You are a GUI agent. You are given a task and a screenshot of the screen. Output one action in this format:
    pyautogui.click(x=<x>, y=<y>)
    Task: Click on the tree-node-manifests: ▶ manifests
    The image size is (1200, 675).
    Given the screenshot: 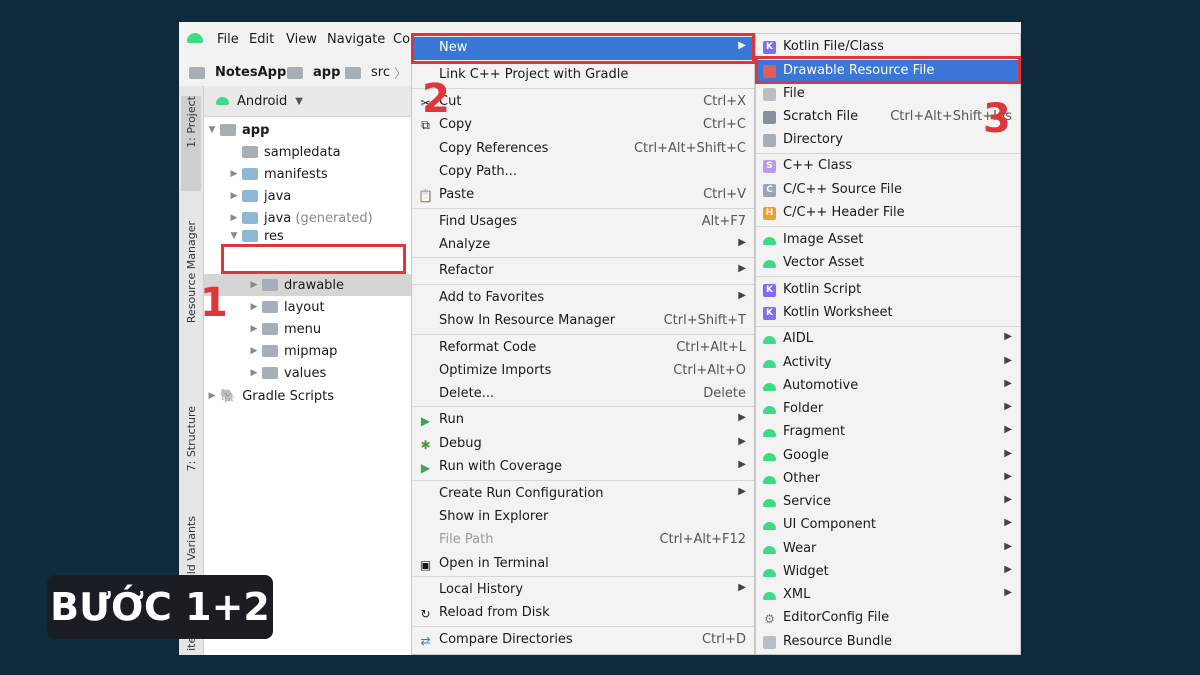 What is the action you would take?
    pyautogui.click(x=277, y=174)
    